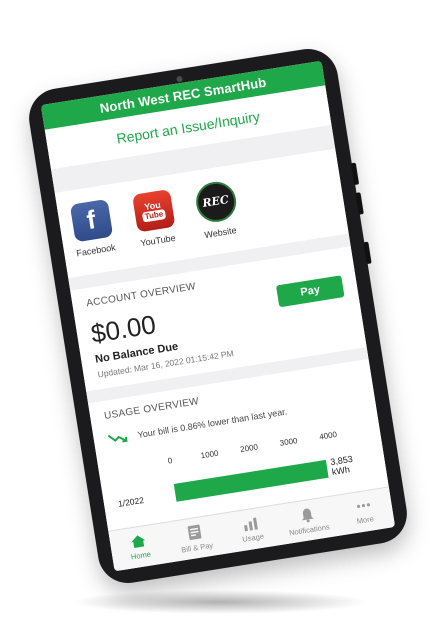 Image resolution: width=440 pixels, height=622 pixels. Describe the element at coordinates (215, 201) in the screenshot. I see `rec-logo-icon: REC` at that location.